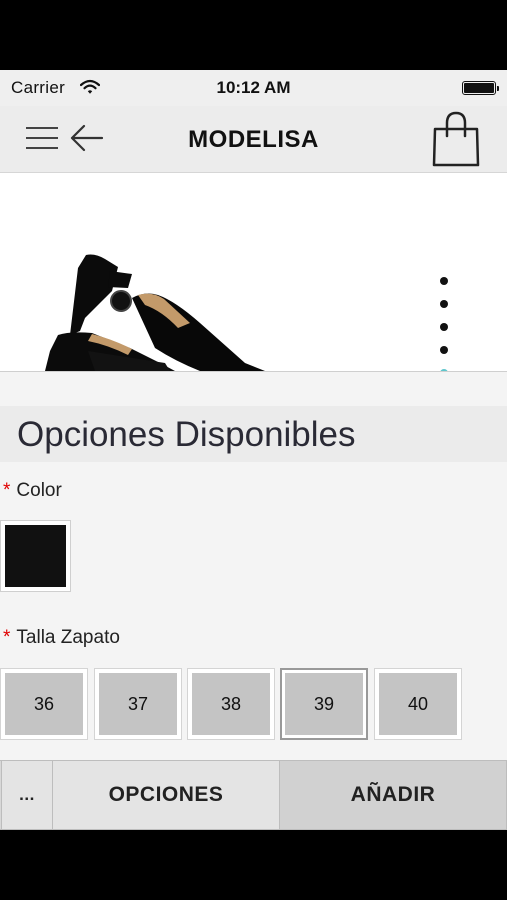  I want to click on options-title: Opciones Disponibles, so click(186, 434).